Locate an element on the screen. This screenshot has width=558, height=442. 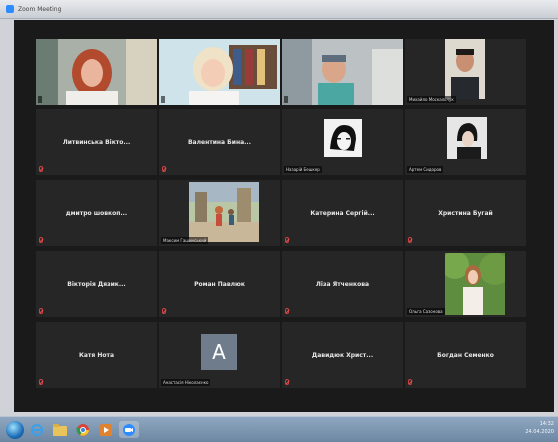
participant-tile-14: Роман Павлюк is located at coordinates (219, 284).